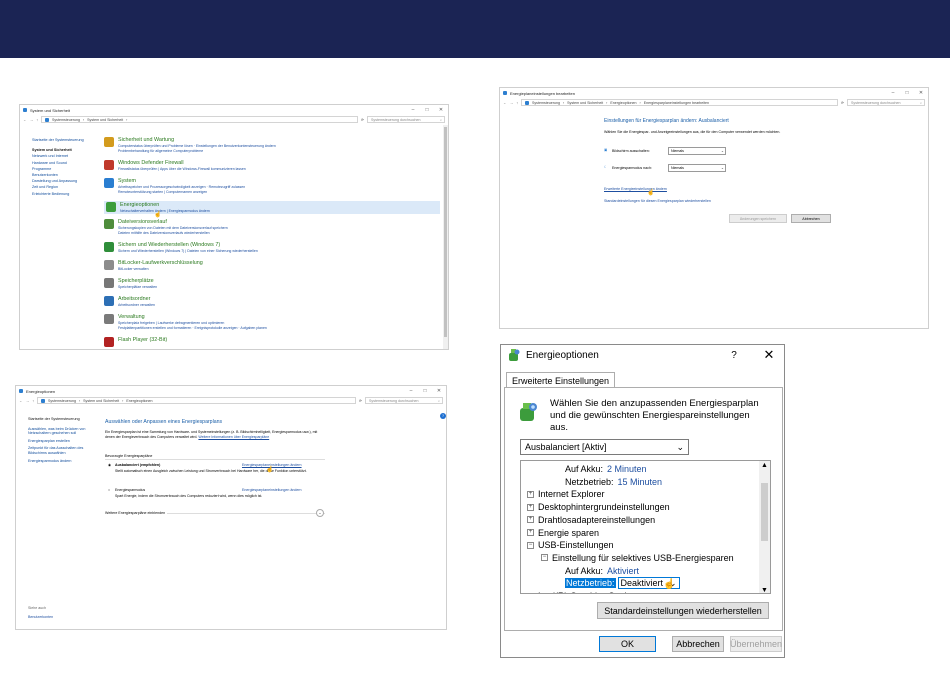 The height and width of the screenshot is (674, 950). Describe the element at coordinates (758, 218) in the screenshot. I see `save-button: Änderungen speichern` at that location.